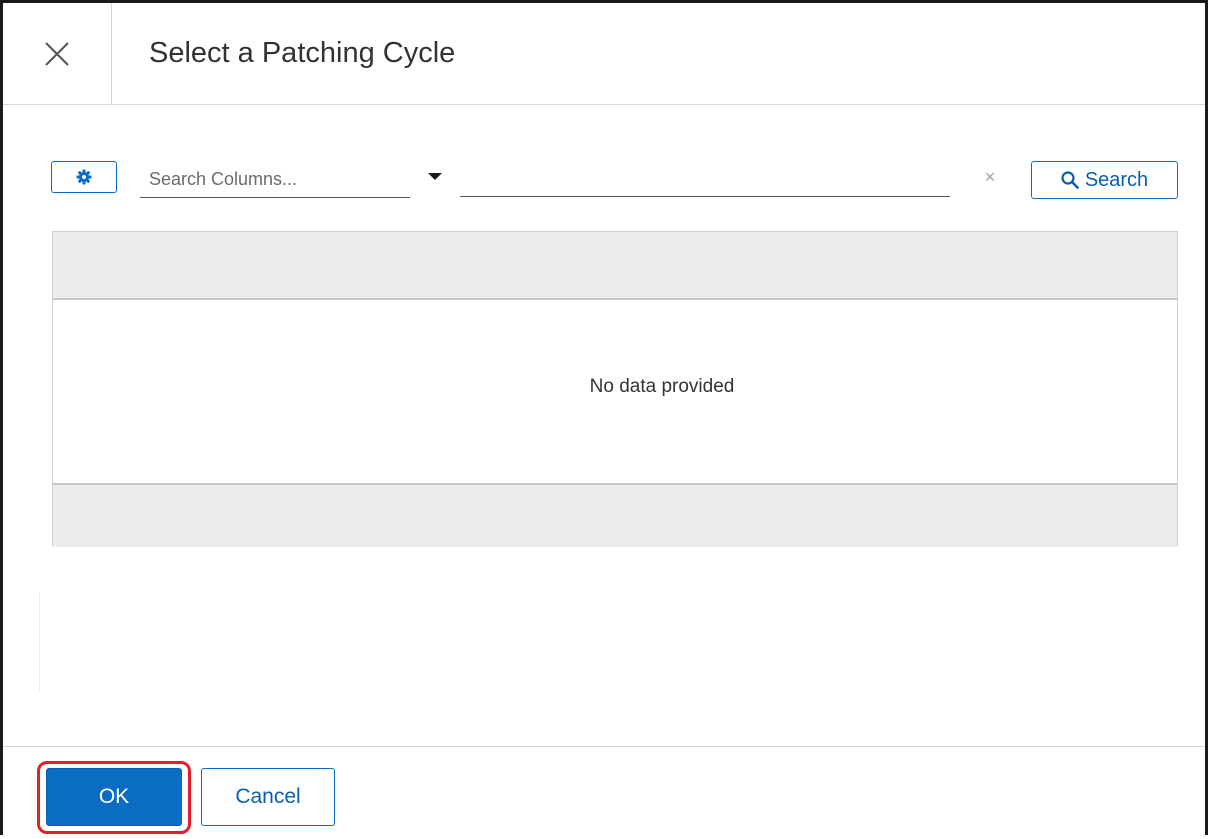  I want to click on search-button-label: Search, so click(1116, 179).